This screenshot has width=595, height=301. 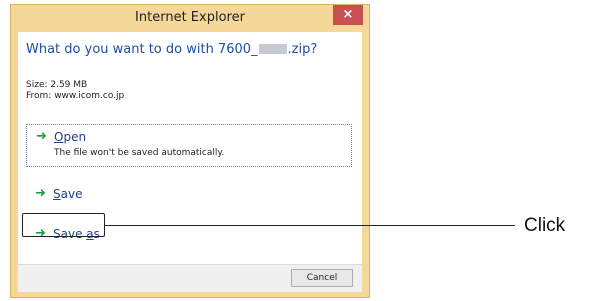 I want to click on title-bar: Internet Explorer ×, so click(x=190, y=18).